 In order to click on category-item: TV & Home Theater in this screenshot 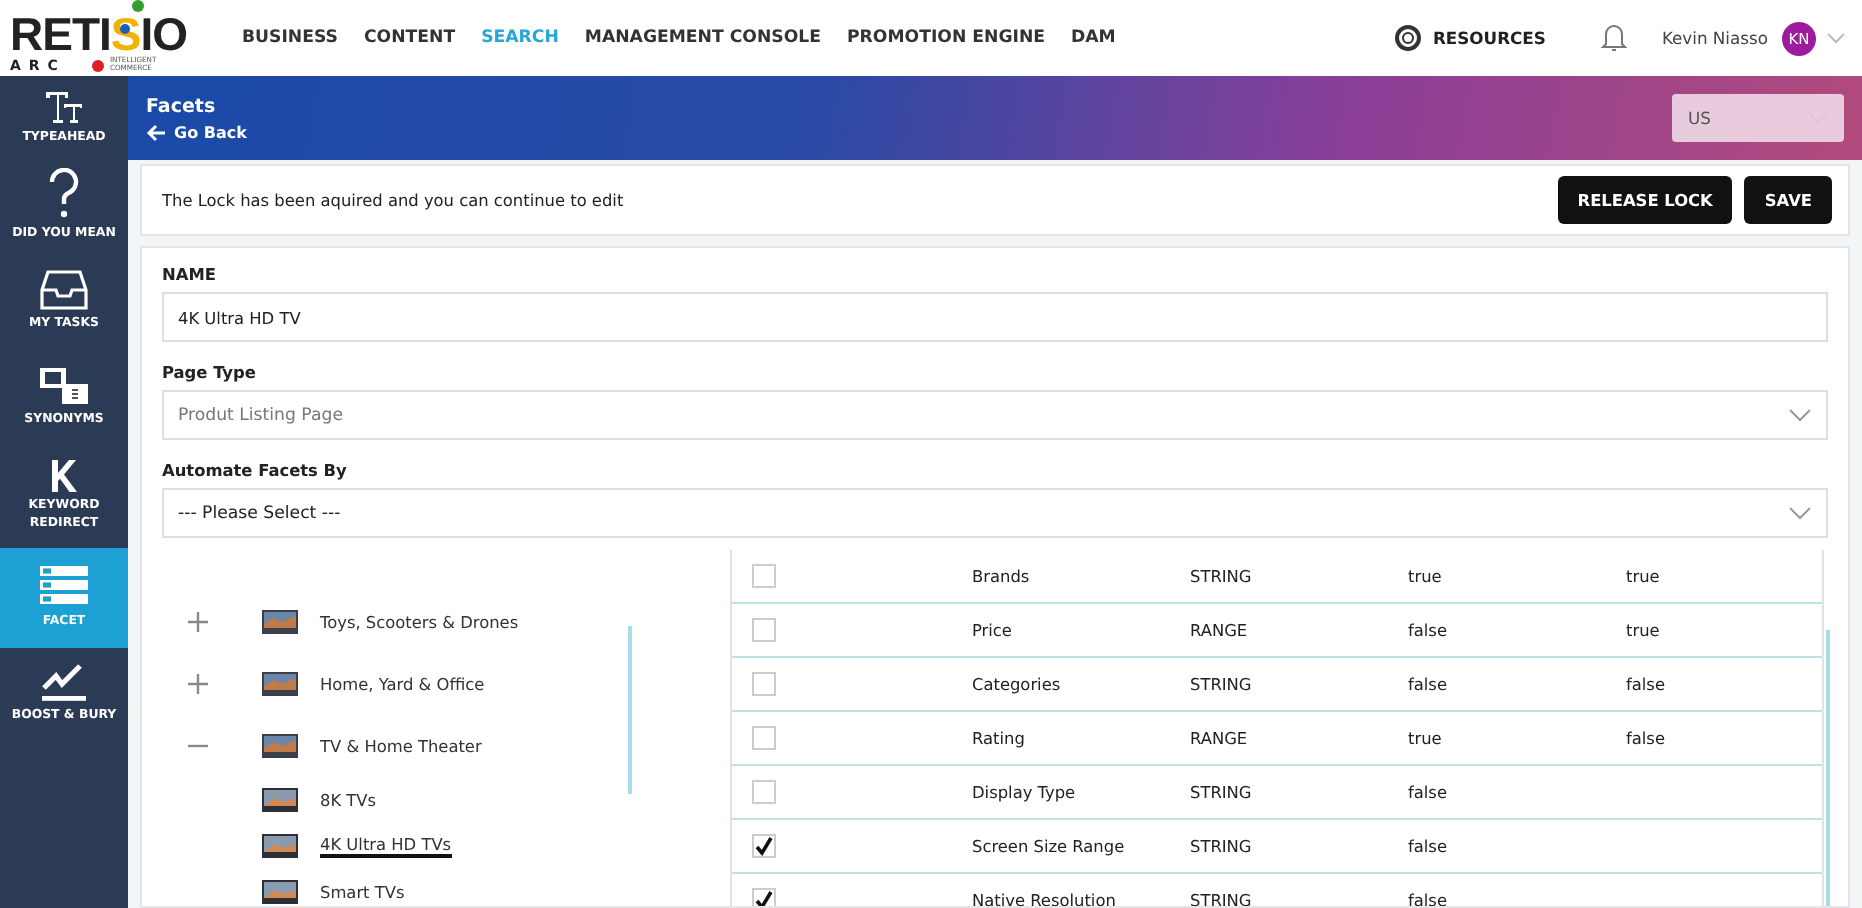, I will do `click(401, 745)`.